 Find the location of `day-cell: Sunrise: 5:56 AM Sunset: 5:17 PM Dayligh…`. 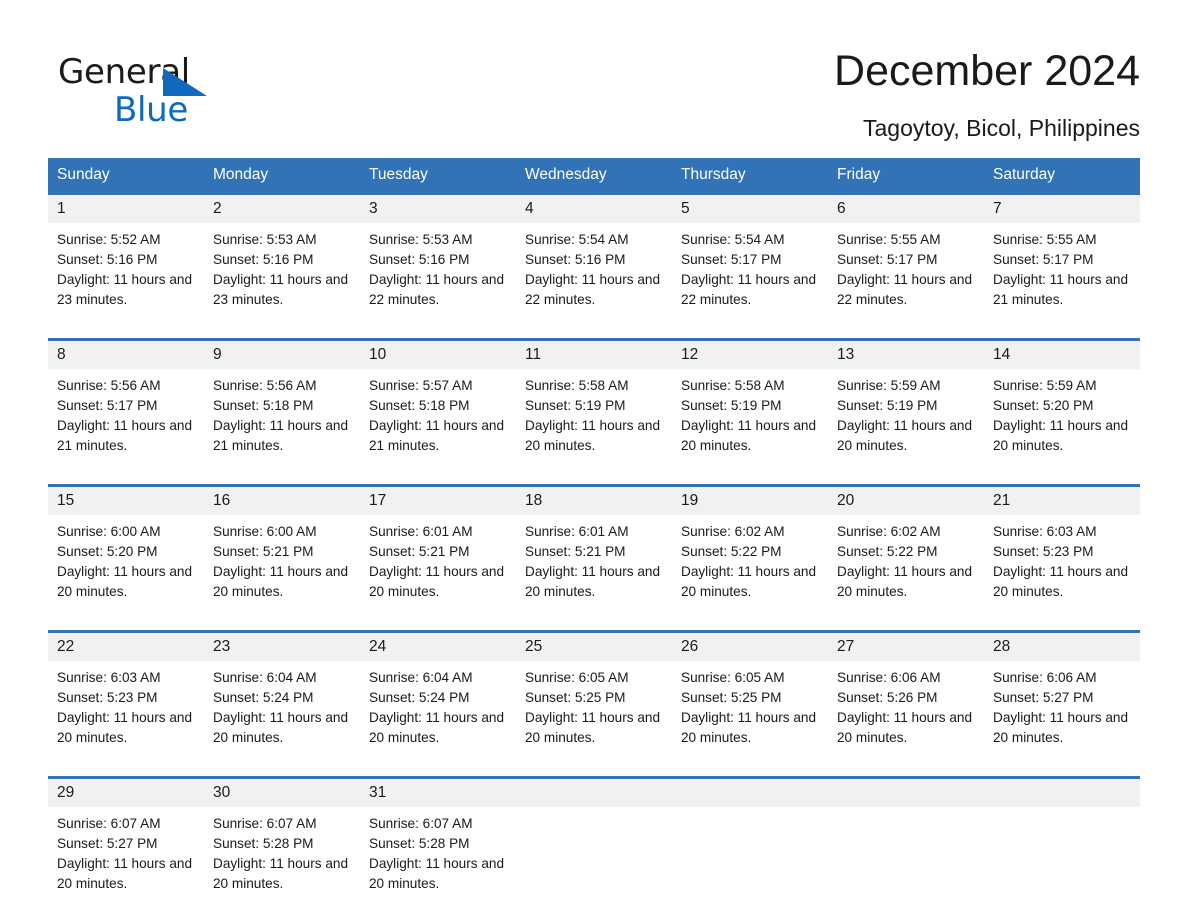

day-cell: Sunrise: 5:56 AM Sunset: 5:17 PM Dayligh… is located at coordinates (126, 419).